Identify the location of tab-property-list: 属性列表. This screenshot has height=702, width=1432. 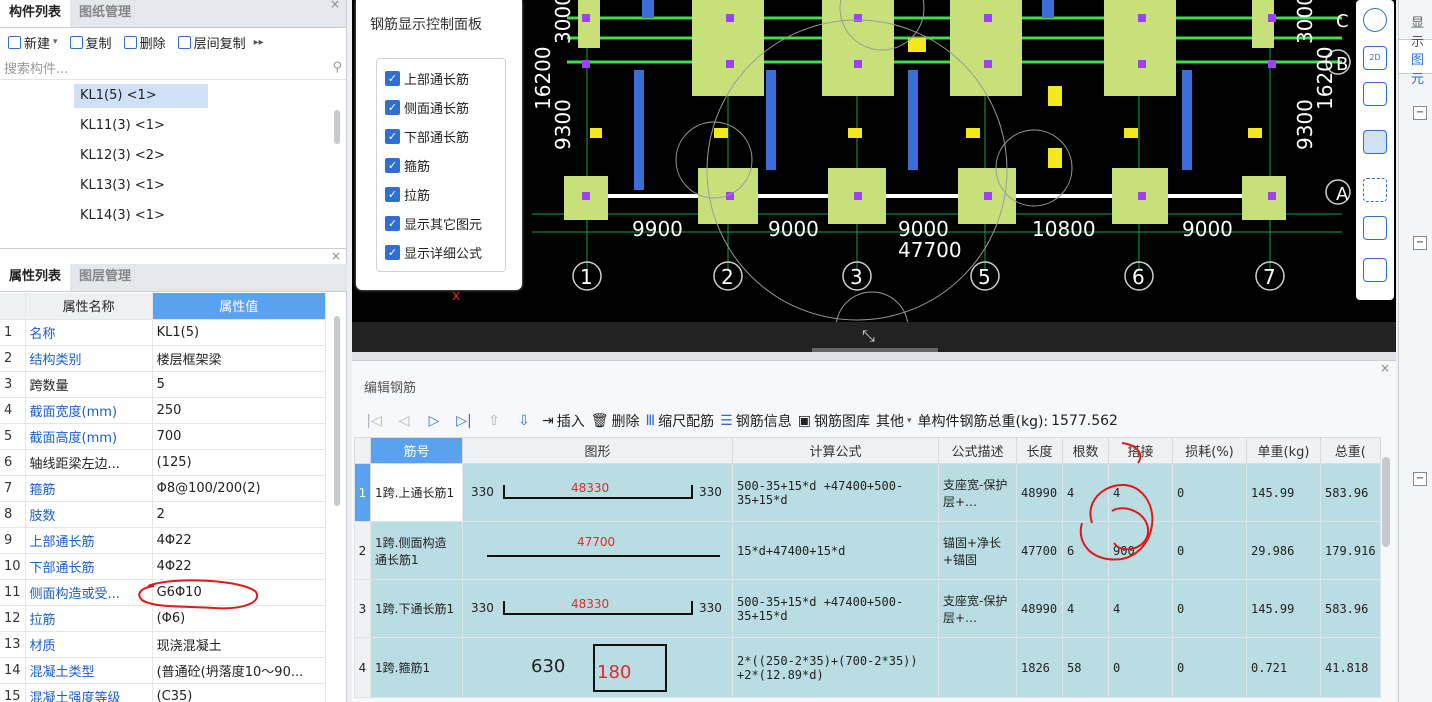
(35, 277).